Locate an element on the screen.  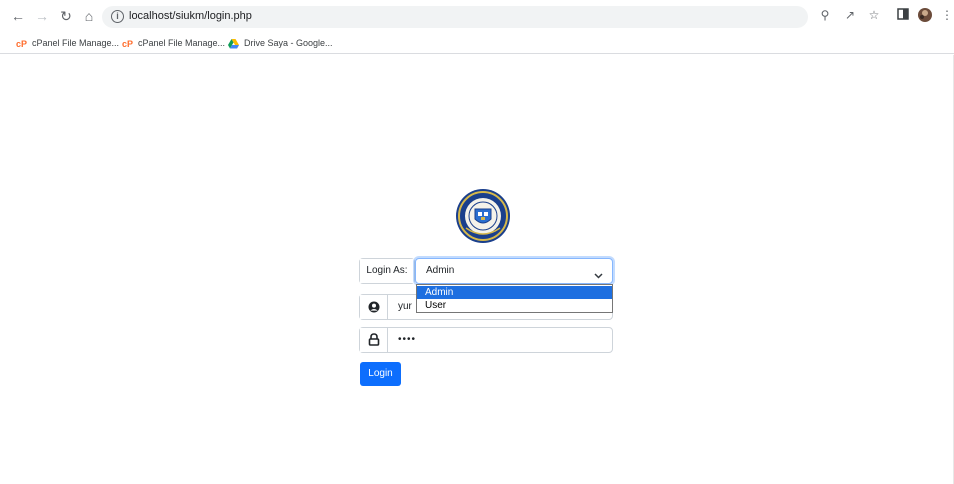
login-as-group: Login As: is located at coordinates (387, 271).